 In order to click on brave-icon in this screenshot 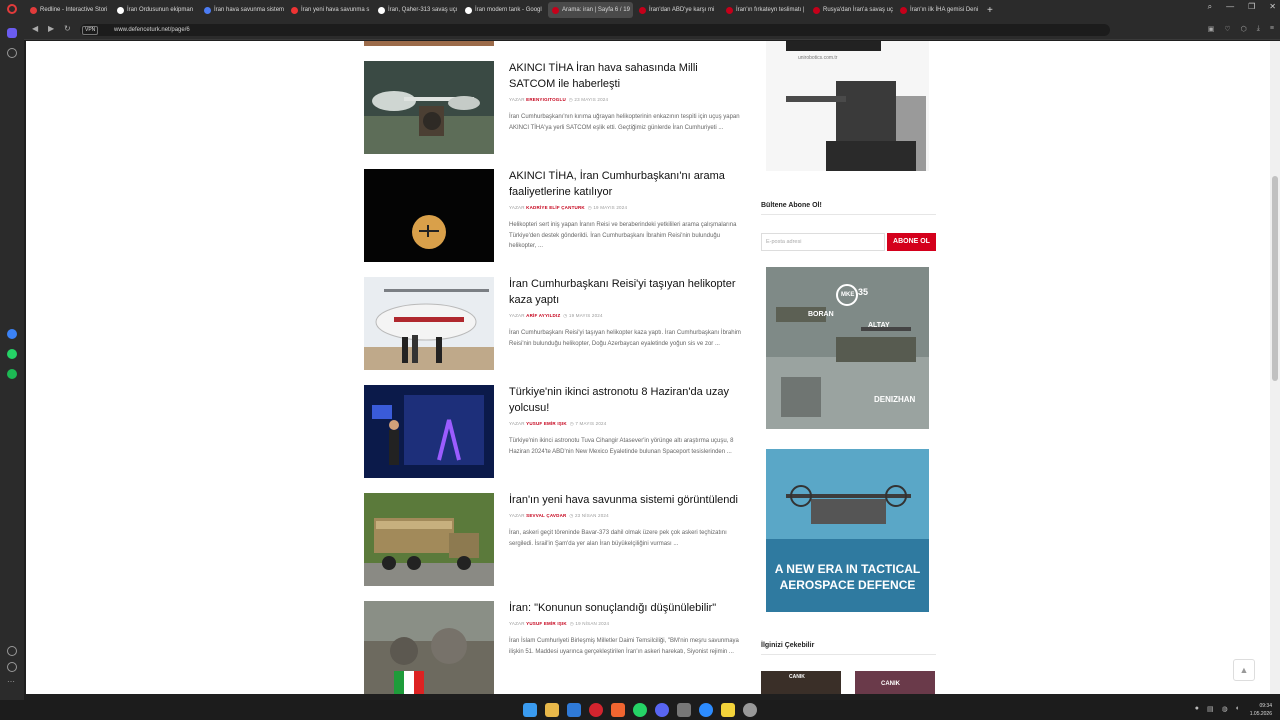, I will do `click(618, 710)`.